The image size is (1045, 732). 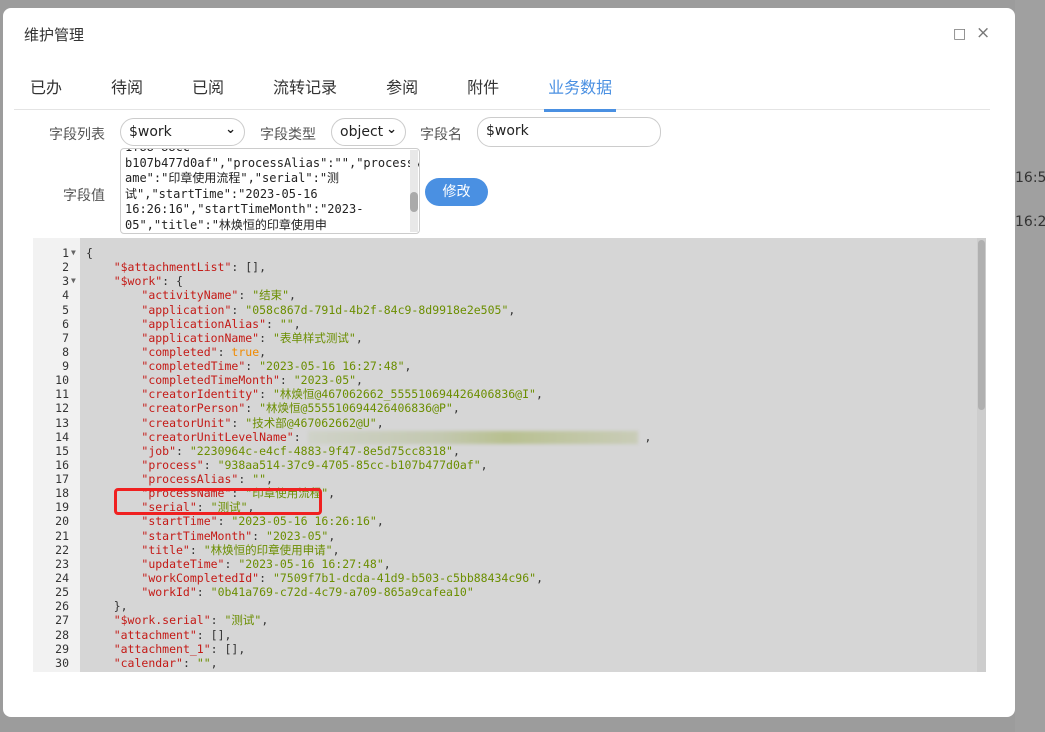 What do you see at coordinates (234, 521) in the screenshot?
I see `code-text: "startTime": "2023-05-16 16:26:16",` at bounding box center [234, 521].